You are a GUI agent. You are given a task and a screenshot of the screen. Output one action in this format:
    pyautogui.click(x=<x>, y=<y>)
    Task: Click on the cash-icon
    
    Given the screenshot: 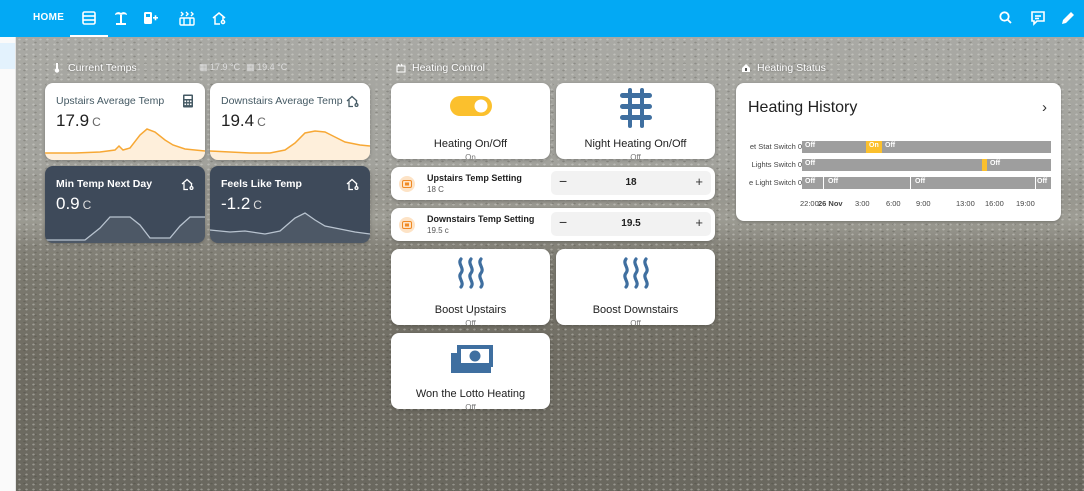 What is the action you would take?
    pyautogui.click(x=471, y=358)
    